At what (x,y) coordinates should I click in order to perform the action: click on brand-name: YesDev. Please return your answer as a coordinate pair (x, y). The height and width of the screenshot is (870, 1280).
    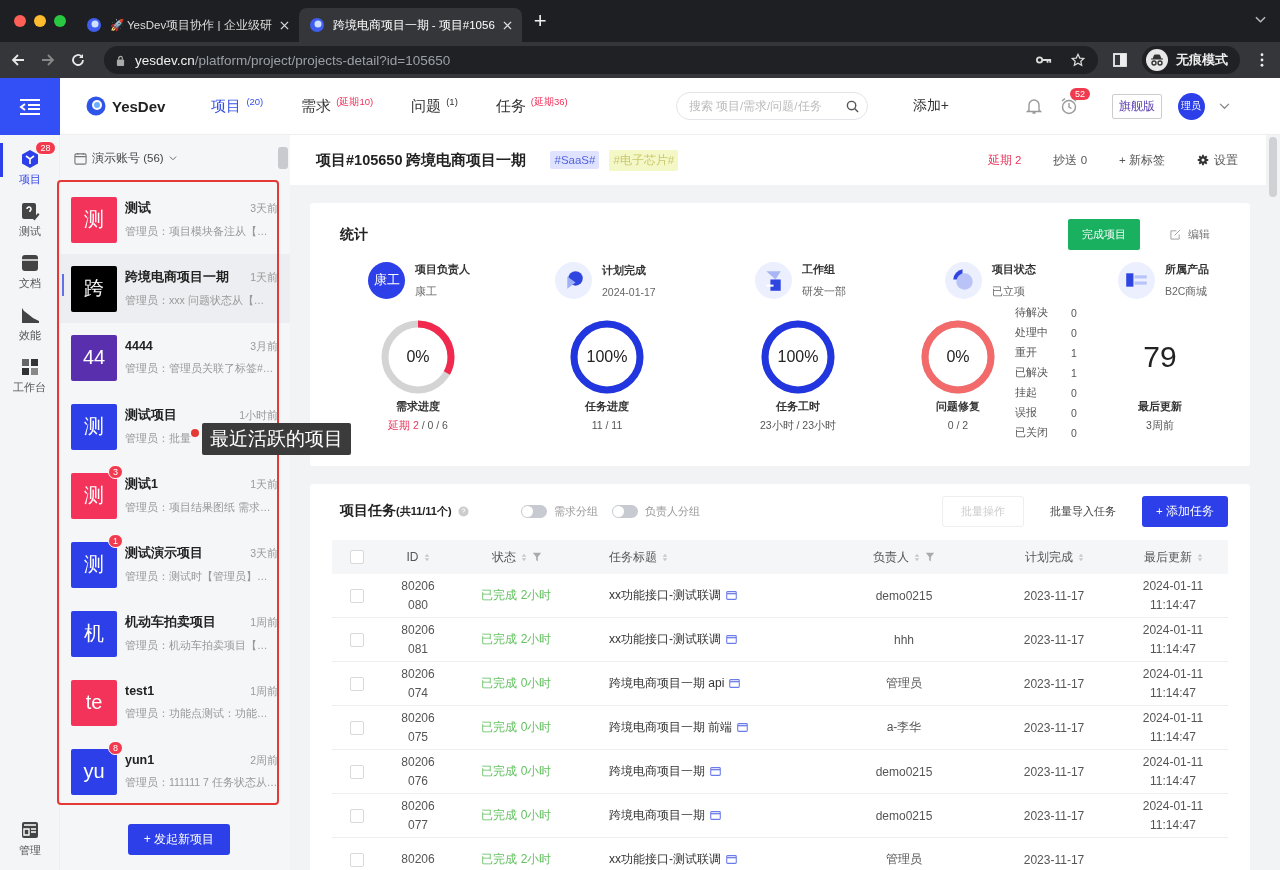
    Looking at the image, I should click on (139, 106).